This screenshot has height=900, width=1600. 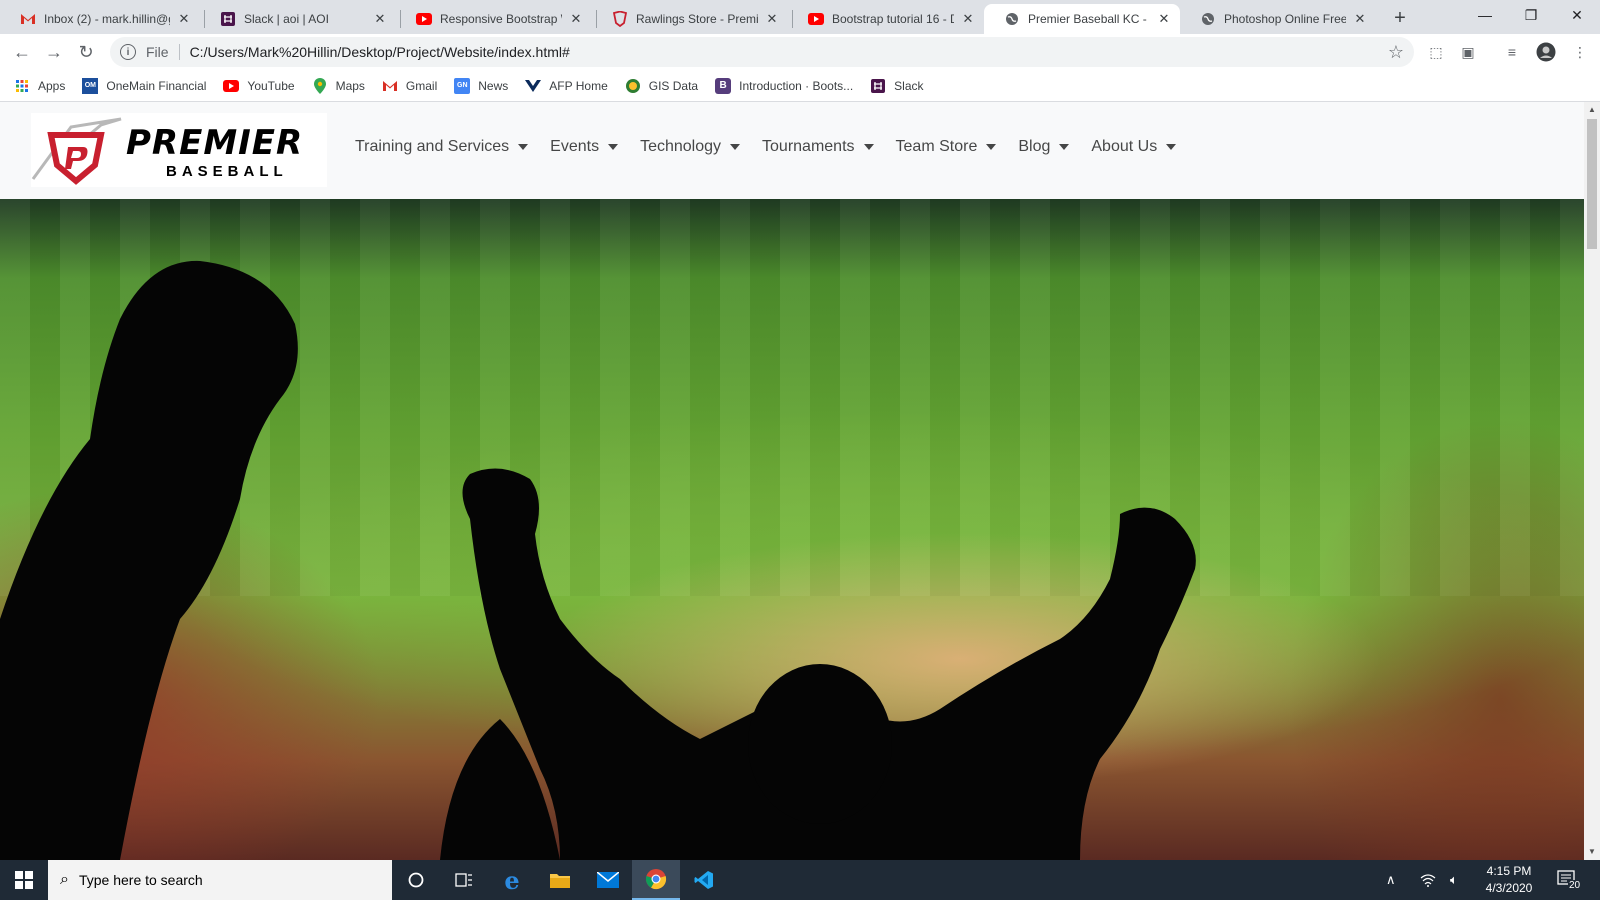 I want to click on nav-technology: Technology, so click(x=690, y=147).